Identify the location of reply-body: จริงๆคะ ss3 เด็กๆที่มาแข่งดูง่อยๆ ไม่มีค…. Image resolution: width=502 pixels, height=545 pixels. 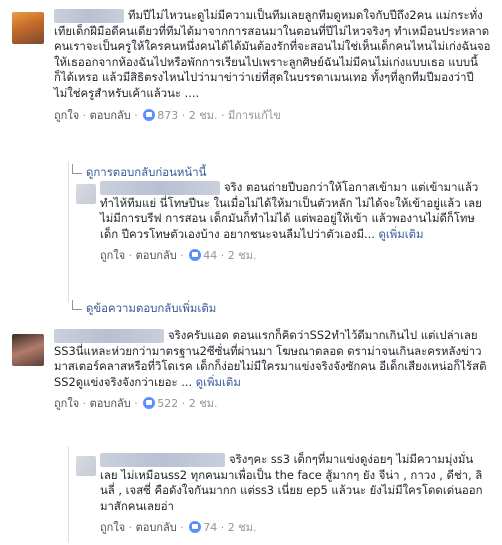
(295, 483).